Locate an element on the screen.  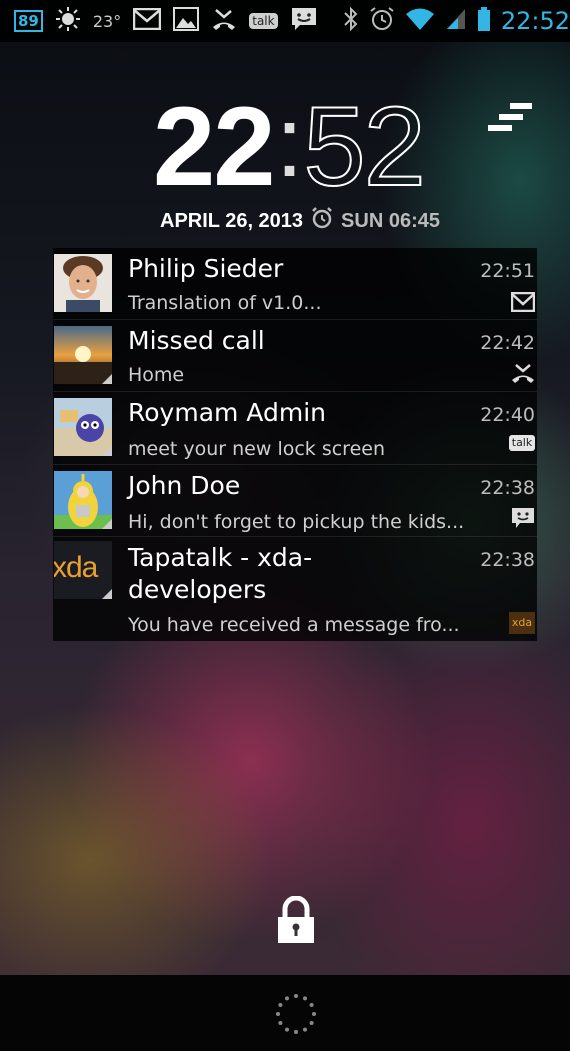
lockscreen-clock: 22 : 52 is located at coordinates (290, 146).